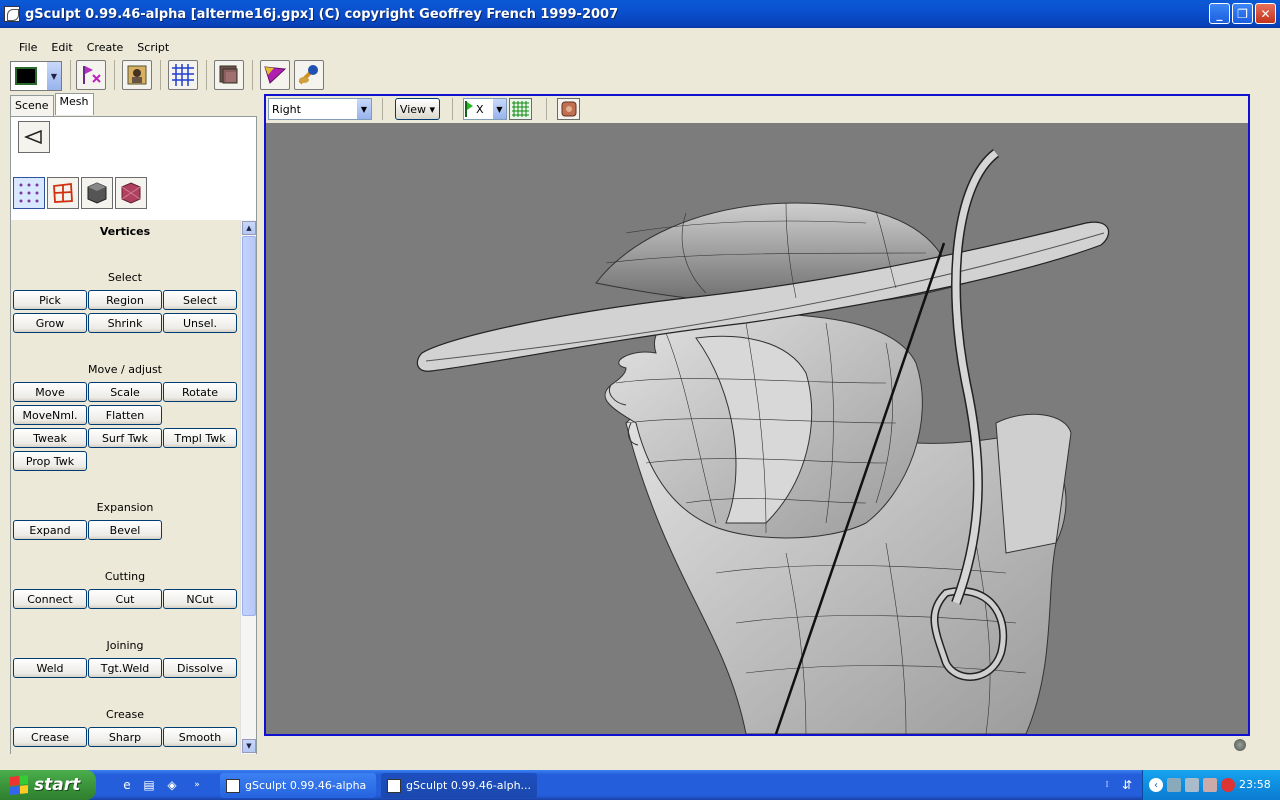 Image resolution: width=1280 pixels, height=800 pixels. Describe the element at coordinates (469, 109) in the screenshot. I see `axis-flag-icon` at that location.